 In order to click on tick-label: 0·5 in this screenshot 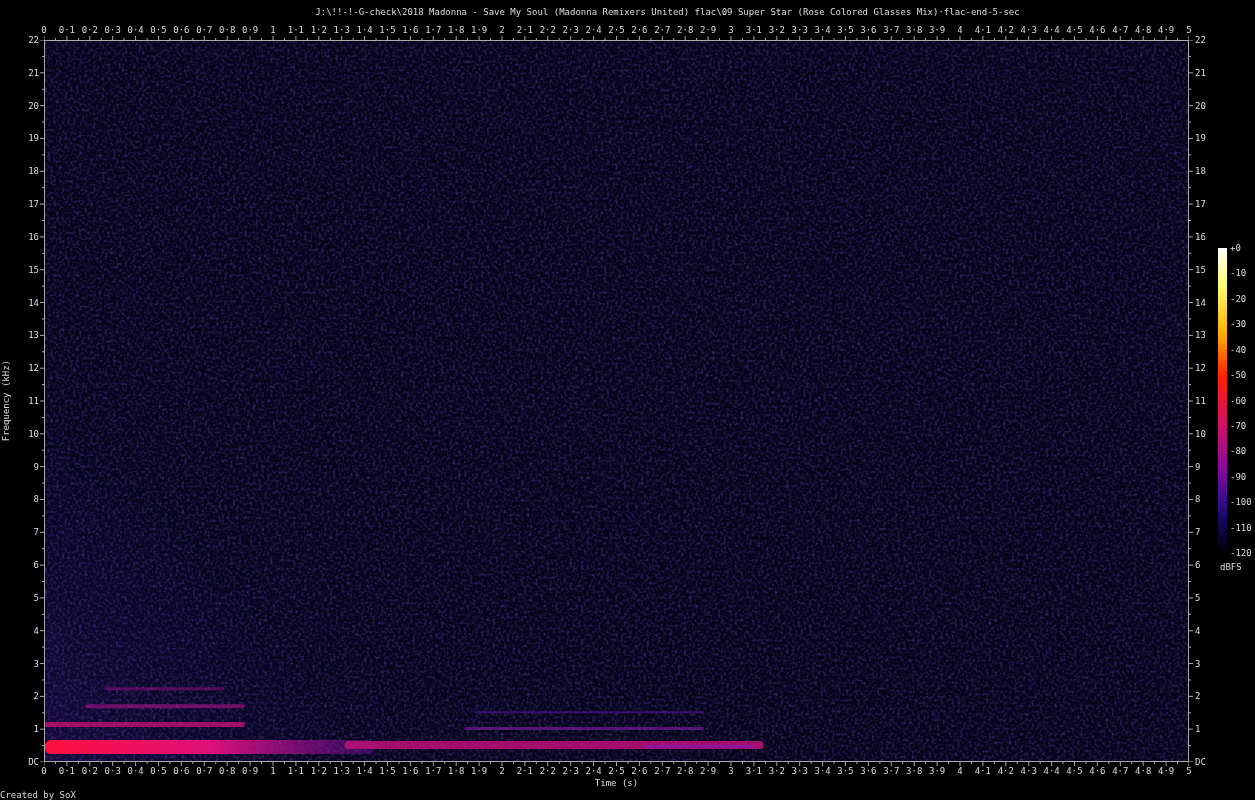, I will do `click(158, 771)`.